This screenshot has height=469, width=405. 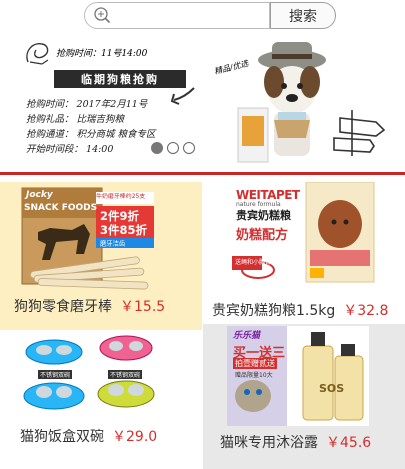 I want to click on banner-detail-line: 抢购通道： 积分商城 粮食专区, so click(x=91, y=134).